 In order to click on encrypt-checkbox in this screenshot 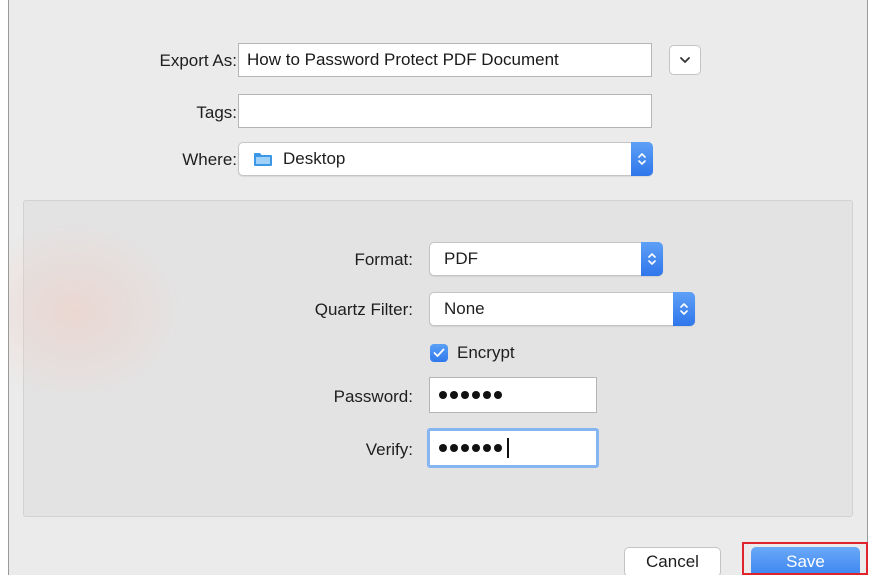, I will do `click(439, 353)`.